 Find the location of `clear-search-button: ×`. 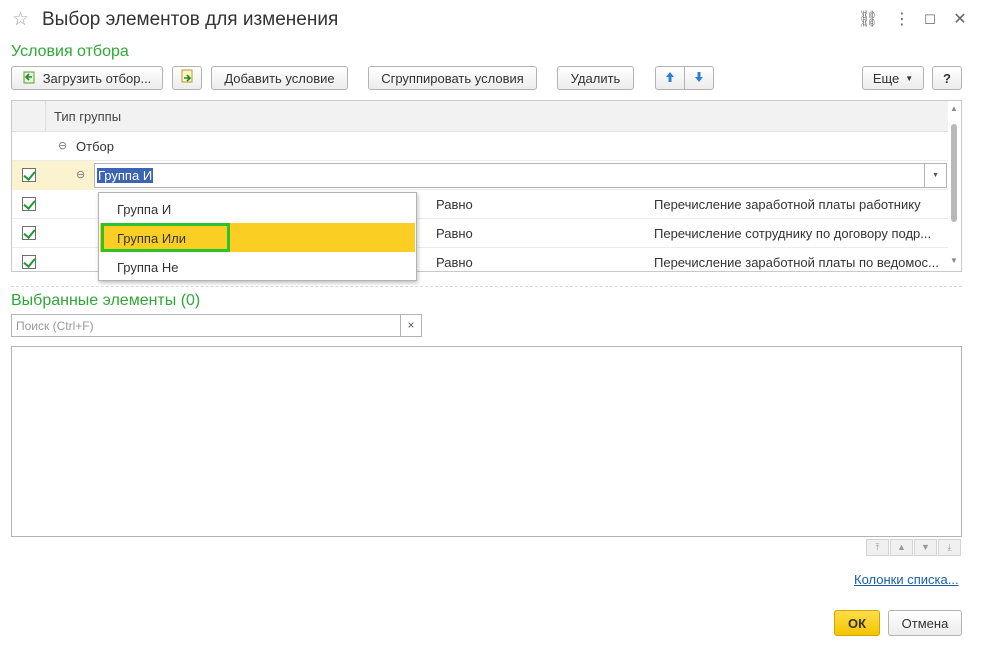

clear-search-button: × is located at coordinates (411, 325).